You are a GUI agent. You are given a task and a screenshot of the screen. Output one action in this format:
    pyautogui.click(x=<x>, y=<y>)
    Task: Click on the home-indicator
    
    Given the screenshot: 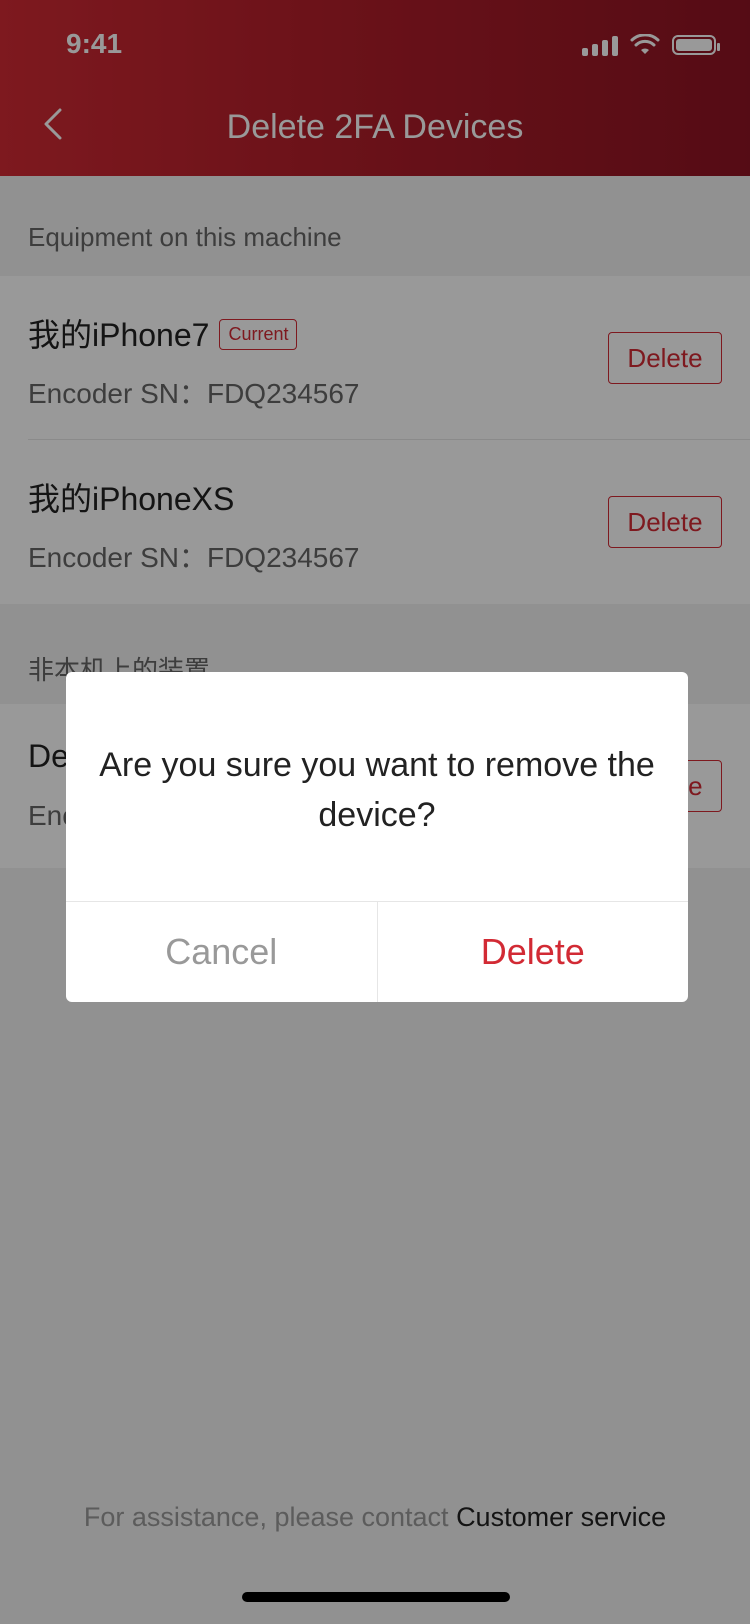 What is the action you would take?
    pyautogui.click(x=376, y=1597)
    